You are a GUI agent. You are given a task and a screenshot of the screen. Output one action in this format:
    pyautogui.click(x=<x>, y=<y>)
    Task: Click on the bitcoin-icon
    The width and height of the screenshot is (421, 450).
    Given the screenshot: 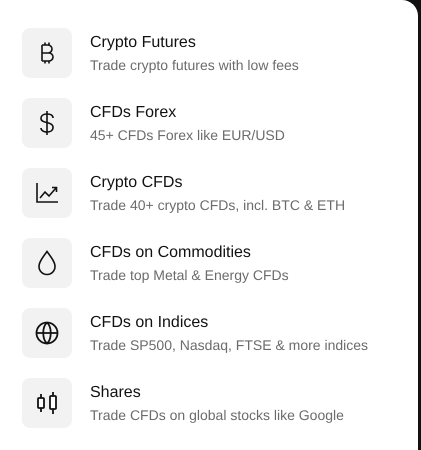 What is the action you would take?
    pyautogui.click(x=47, y=53)
    